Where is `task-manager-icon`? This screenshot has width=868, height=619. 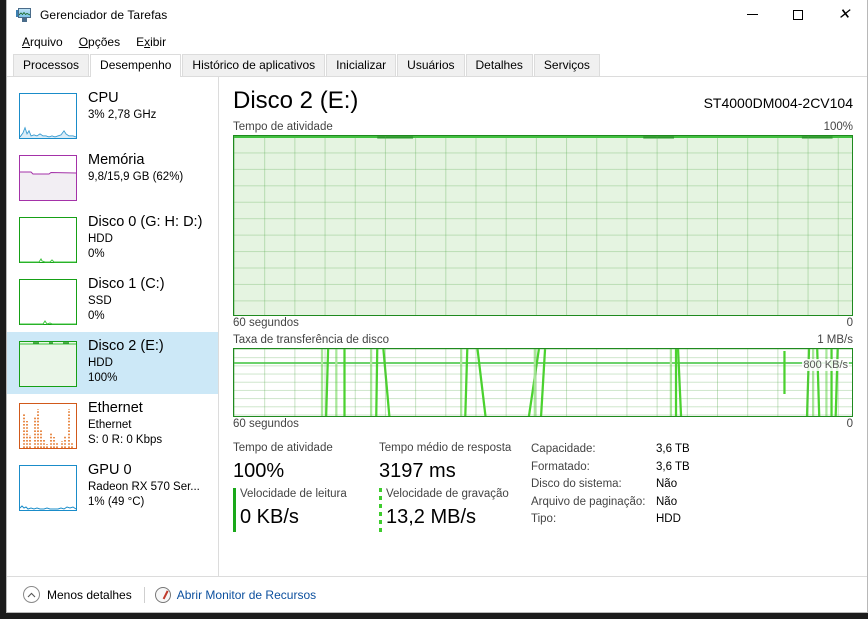 task-manager-icon is located at coordinates (24, 15).